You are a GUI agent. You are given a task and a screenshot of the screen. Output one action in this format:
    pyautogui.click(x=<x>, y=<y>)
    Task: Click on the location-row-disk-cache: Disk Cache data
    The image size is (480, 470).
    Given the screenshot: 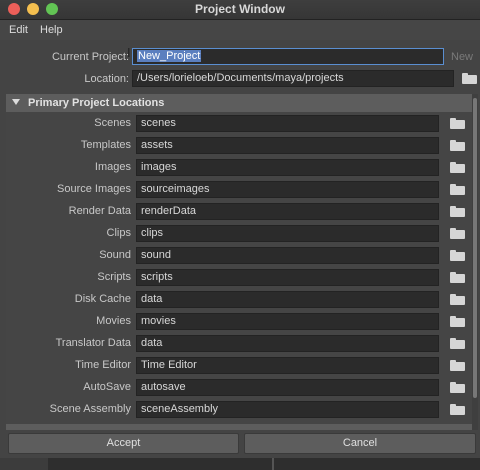 What is the action you would take?
    pyautogui.click(x=239, y=299)
    